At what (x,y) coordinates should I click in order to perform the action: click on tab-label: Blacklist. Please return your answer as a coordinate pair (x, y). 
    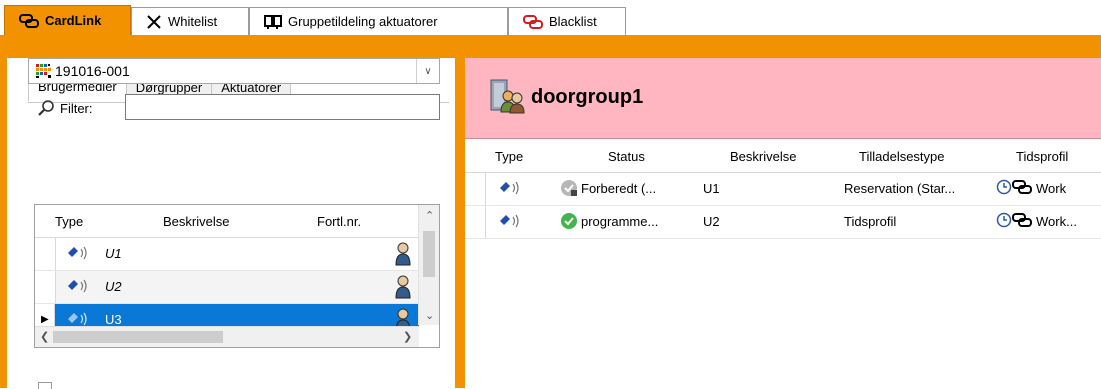
    Looking at the image, I should click on (573, 21).